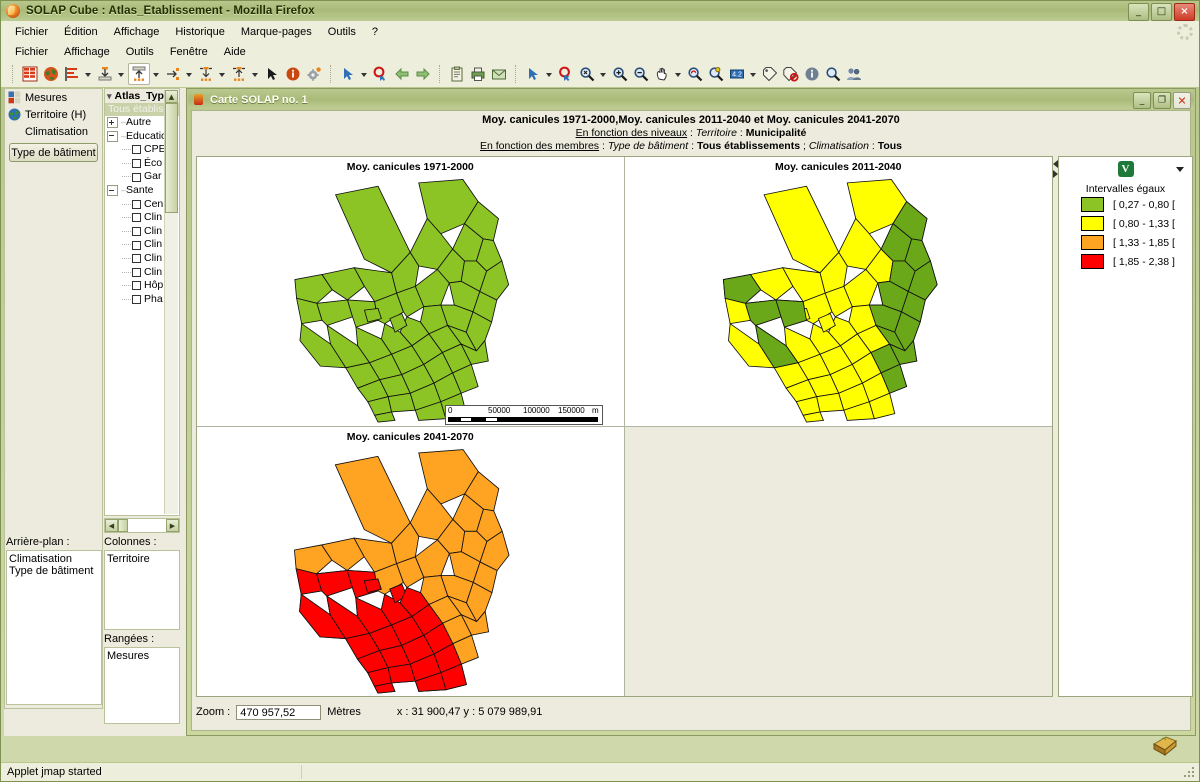 Image resolution: width=1200 pixels, height=782 pixels. I want to click on expand-icon, so click(112, 123).